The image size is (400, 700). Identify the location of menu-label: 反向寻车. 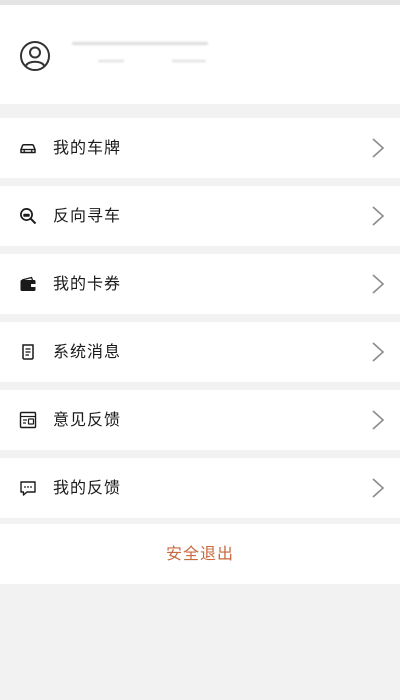
(87, 215).